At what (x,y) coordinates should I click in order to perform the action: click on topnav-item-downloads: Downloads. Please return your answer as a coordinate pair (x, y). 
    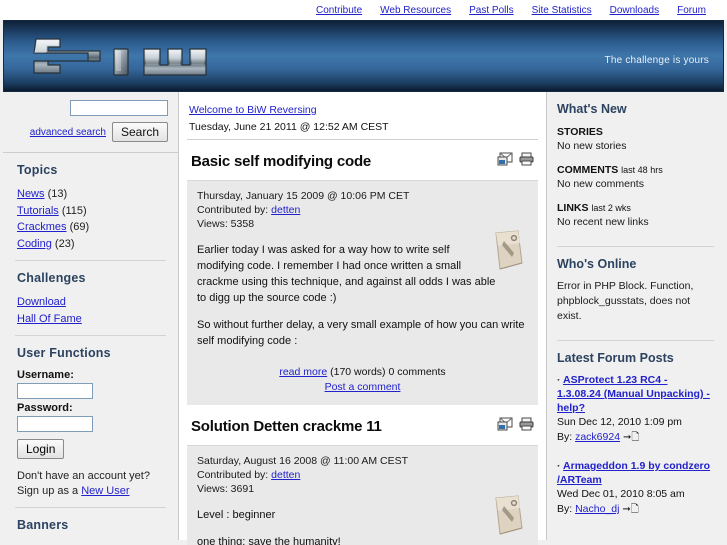
    Looking at the image, I should click on (634, 10).